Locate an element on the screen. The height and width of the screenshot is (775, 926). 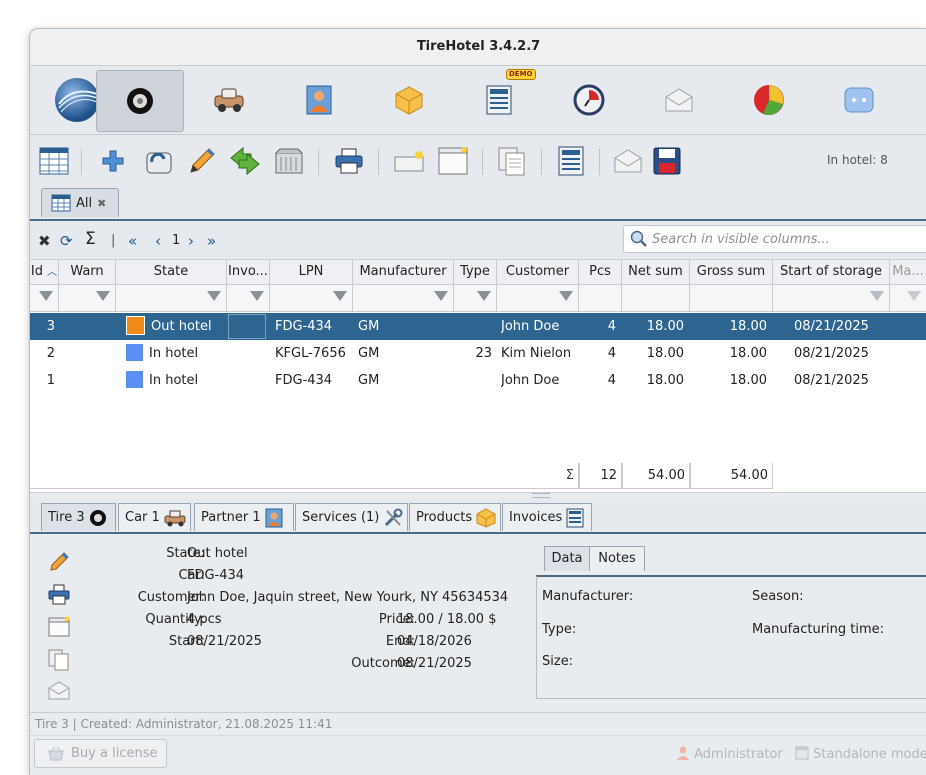
tab-invoices: Invoices is located at coordinates (547, 517).